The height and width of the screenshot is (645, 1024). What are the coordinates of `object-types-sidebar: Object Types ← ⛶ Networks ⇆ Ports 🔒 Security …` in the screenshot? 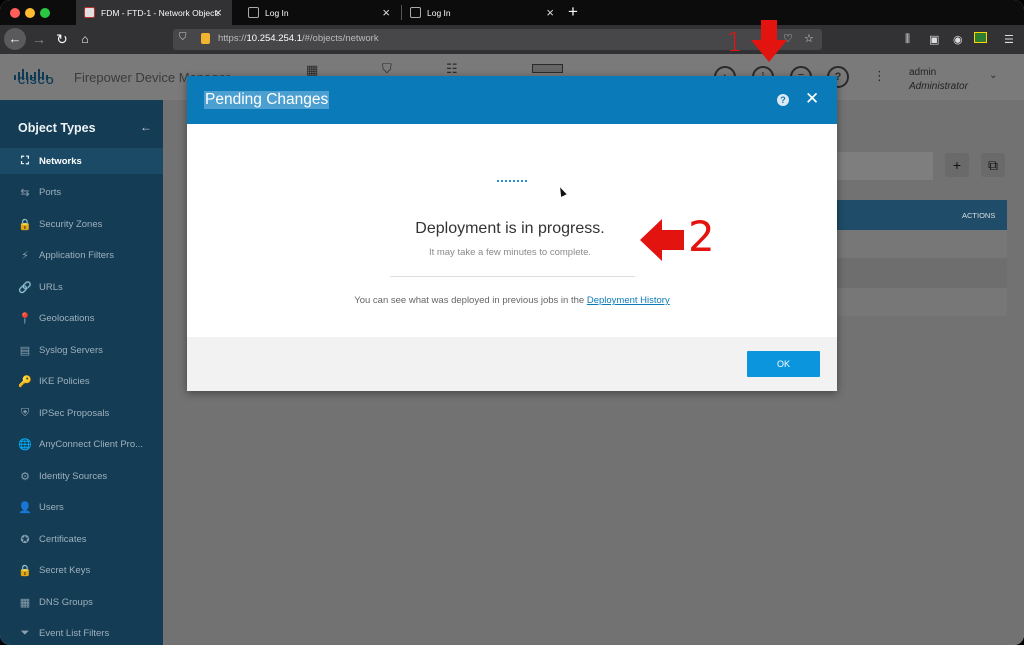 It's located at (81, 372).